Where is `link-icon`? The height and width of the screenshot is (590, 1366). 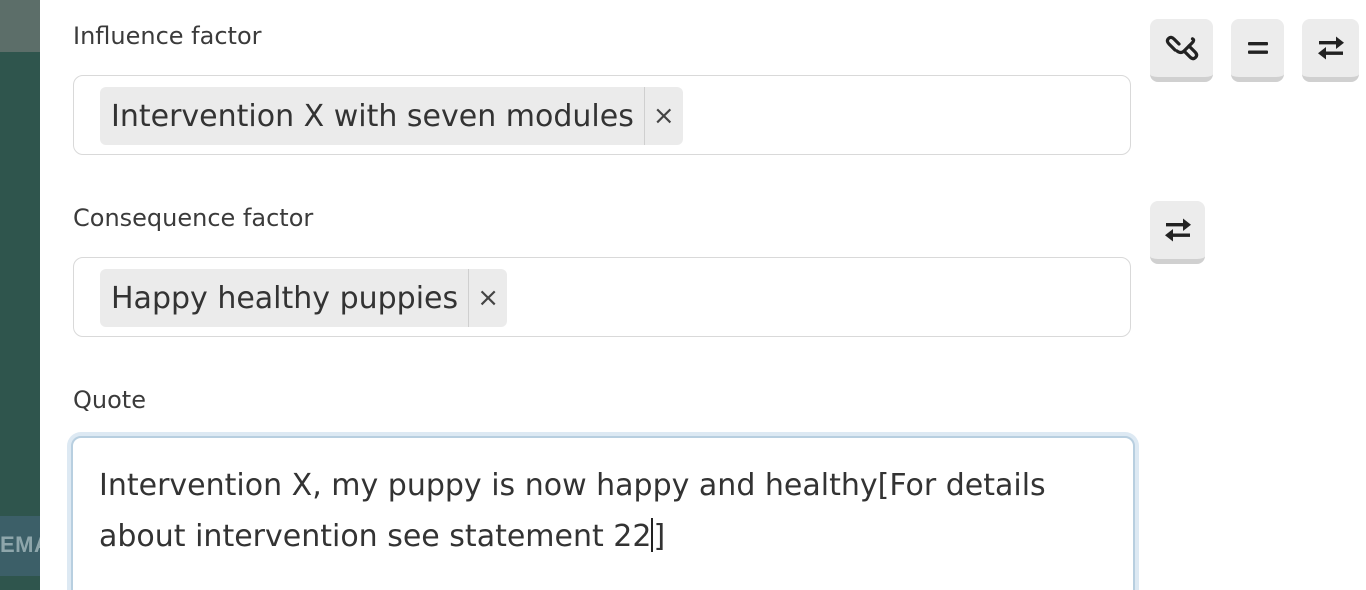 link-icon is located at coordinates (1181, 48).